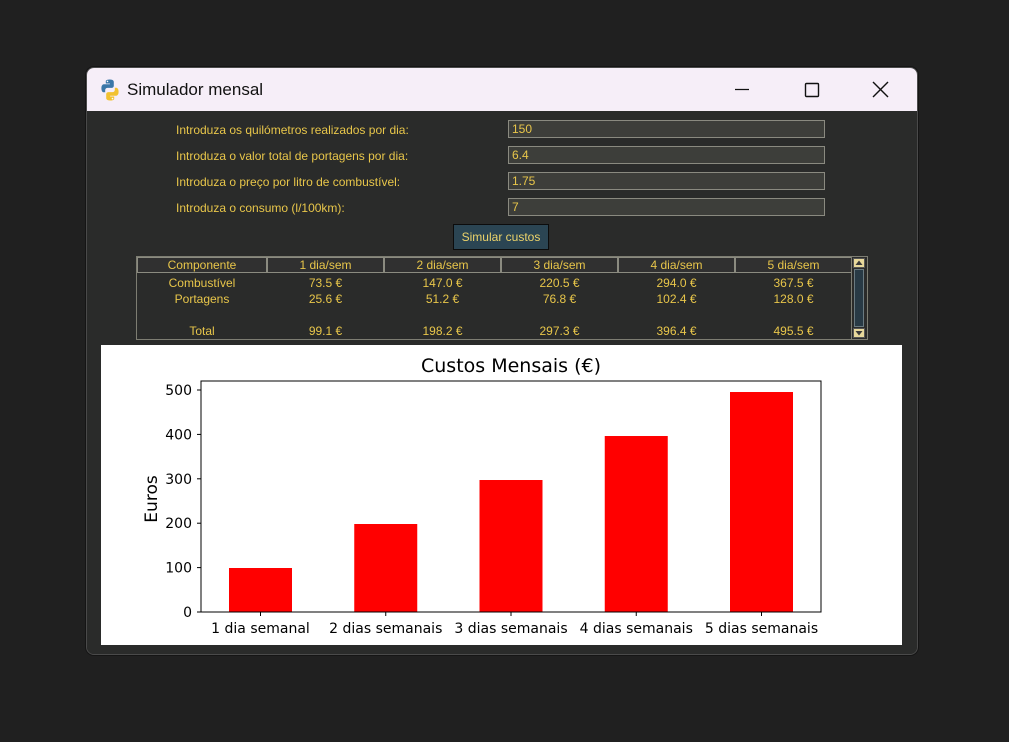 The image size is (1009, 742). I want to click on header-2-days: 2 dia/sem, so click(442, 265).